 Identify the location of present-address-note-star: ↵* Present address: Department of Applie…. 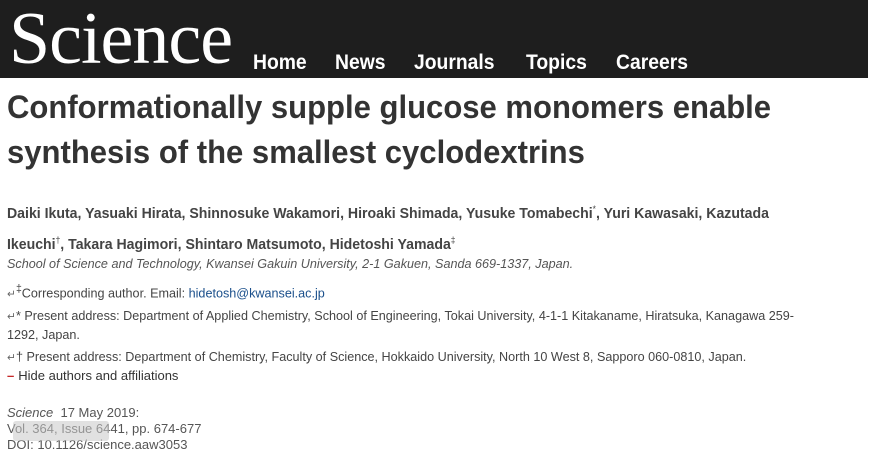
(404, 325).